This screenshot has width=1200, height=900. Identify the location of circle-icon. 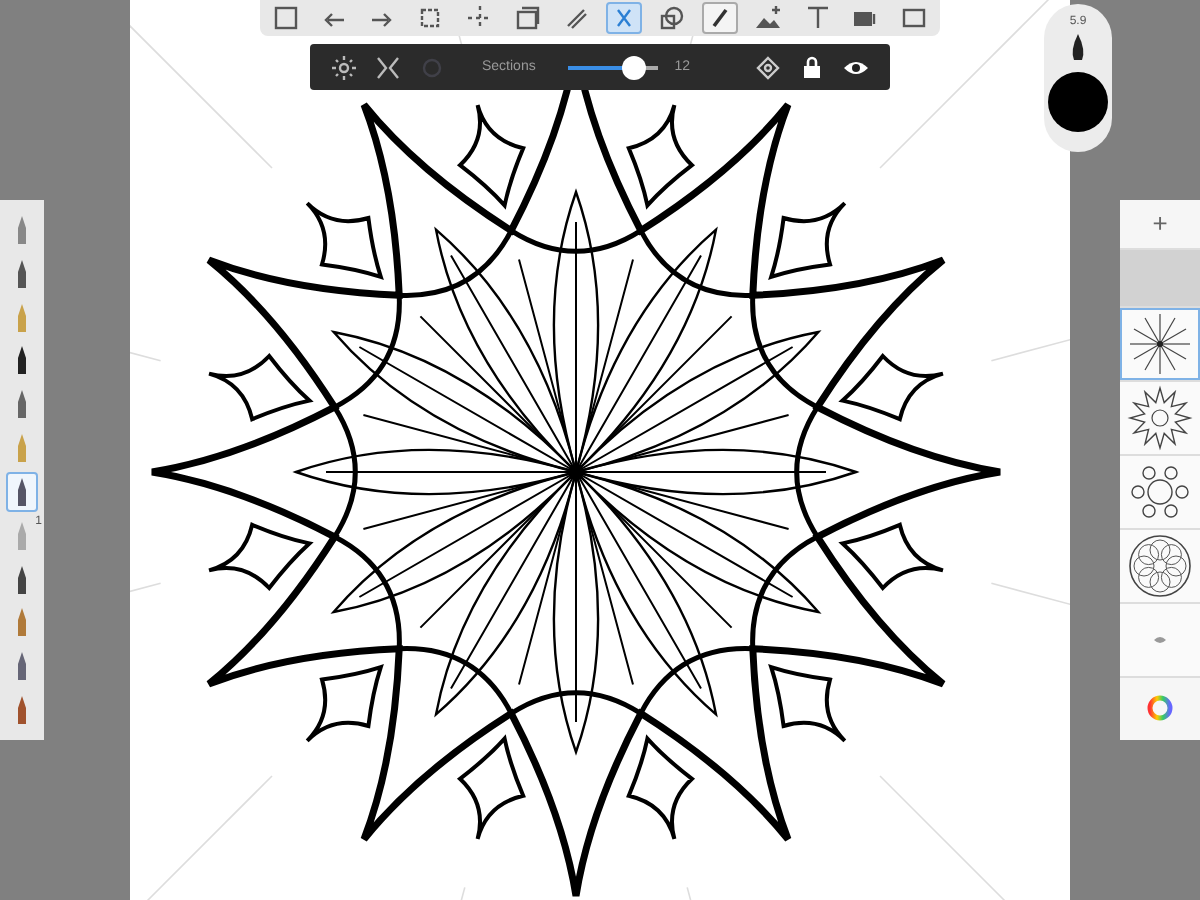
(432, 67).